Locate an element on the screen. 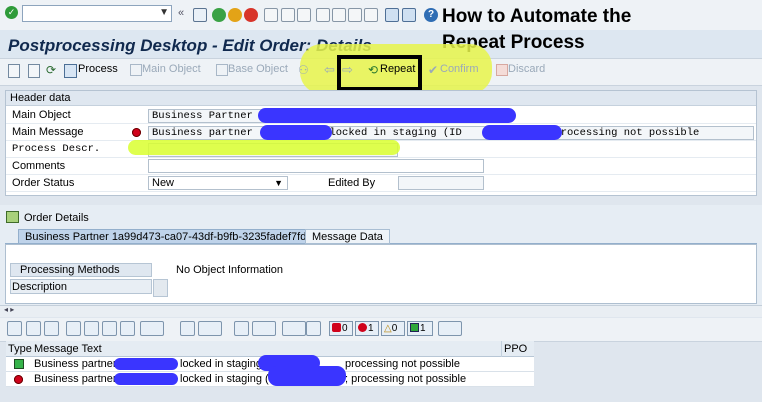 Image resolution: width=762 pixels, height=402 pixels. cancel-icon is located at coordinates (251, 15).